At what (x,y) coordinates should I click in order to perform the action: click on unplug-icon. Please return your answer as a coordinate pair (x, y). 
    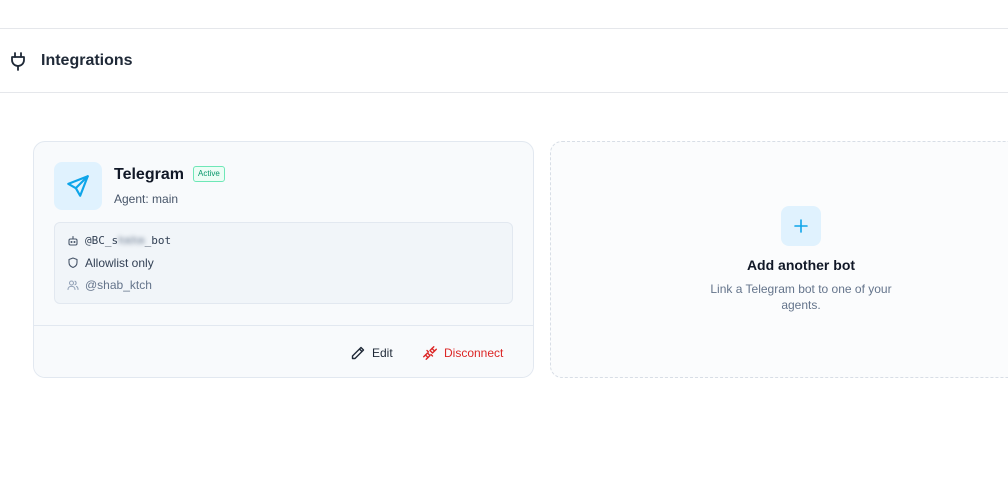
    Looking at the image, I should click on (430, 353).